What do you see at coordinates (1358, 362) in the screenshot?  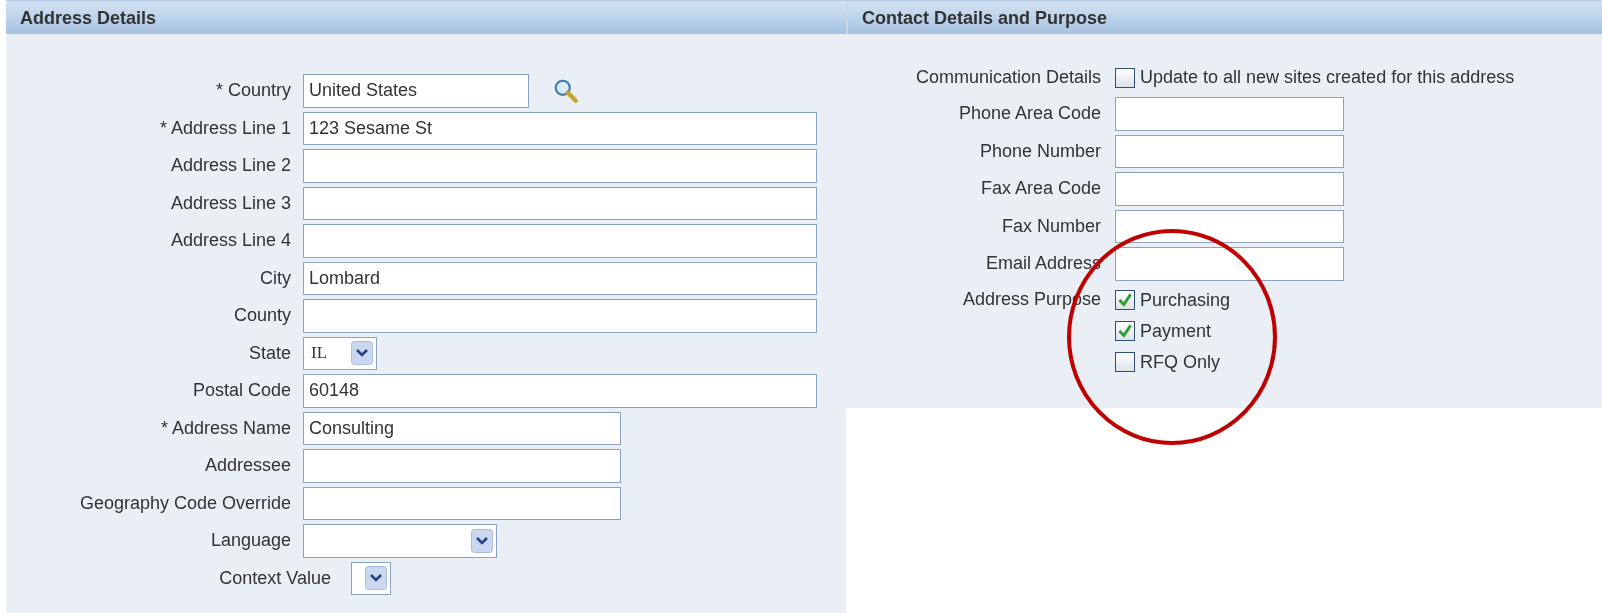 I see `checkbox-option: RFQ Only` at bounding box center [1358, 362].